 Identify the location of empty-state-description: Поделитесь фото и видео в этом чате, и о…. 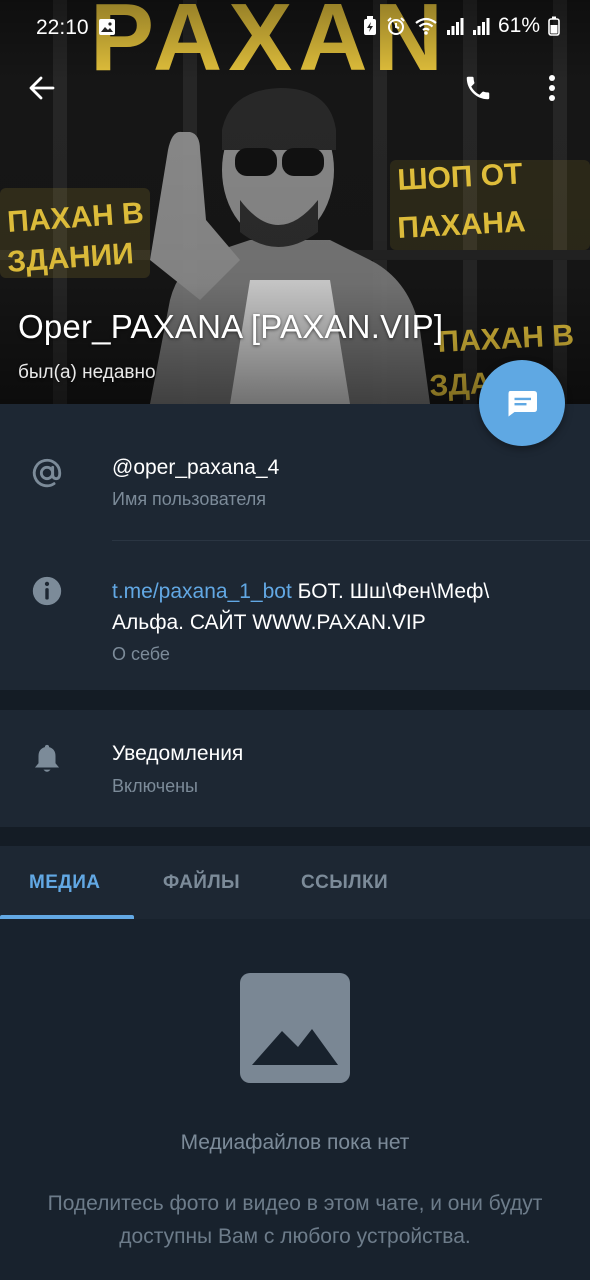
(295, 1220).